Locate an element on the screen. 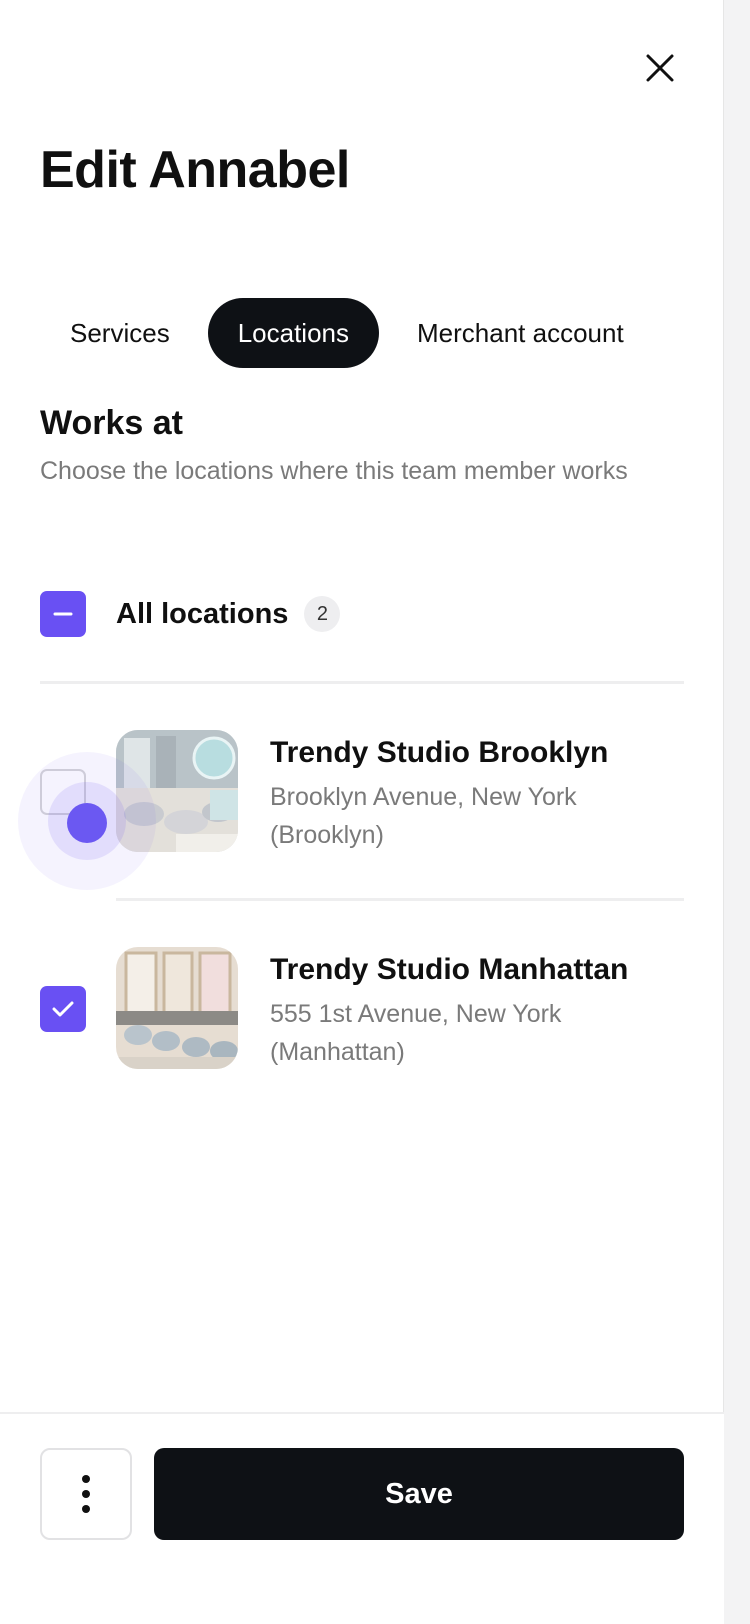 The image size is (750, 1624). check-icon is located at coordinates (63, 1009).